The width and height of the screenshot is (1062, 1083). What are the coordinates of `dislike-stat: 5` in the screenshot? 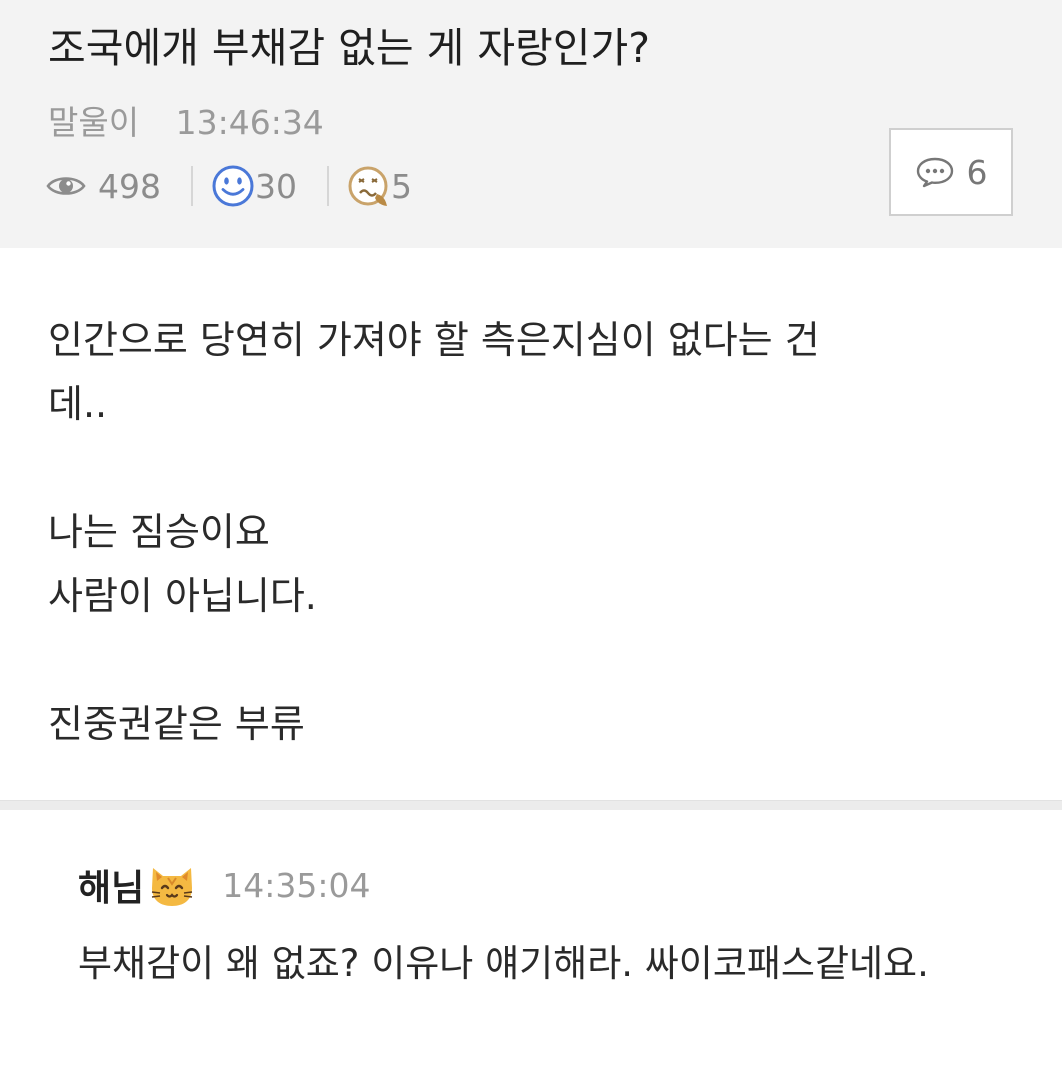 It's located at (379, 186).